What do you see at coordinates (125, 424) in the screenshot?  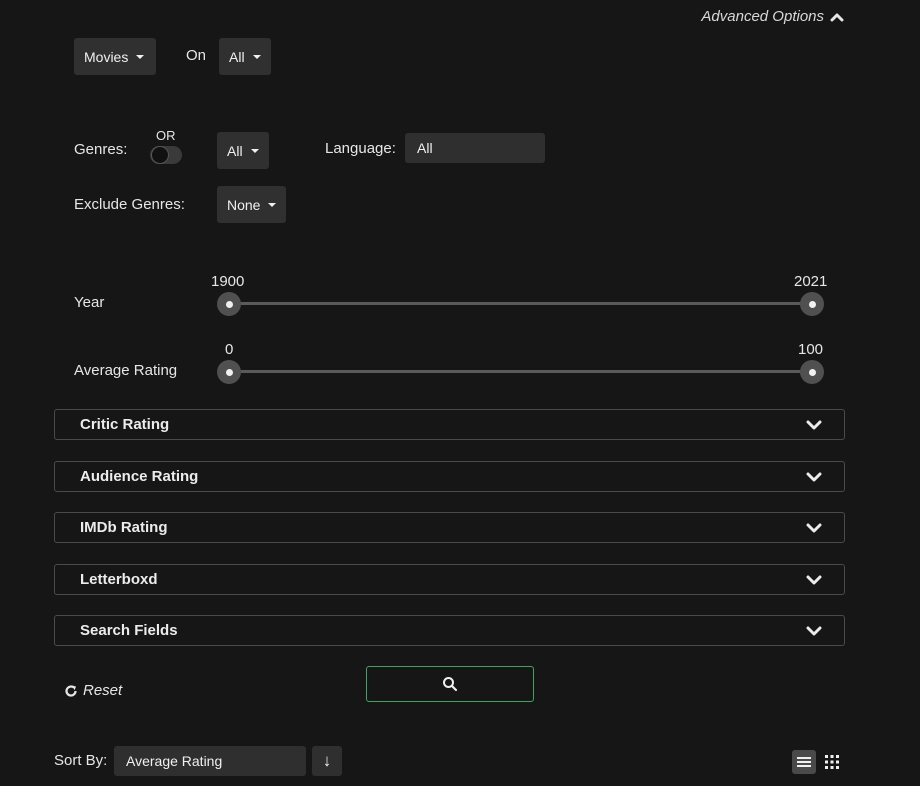 I see `accordion-title: Critic Rating` at bounding box center [125, 424].